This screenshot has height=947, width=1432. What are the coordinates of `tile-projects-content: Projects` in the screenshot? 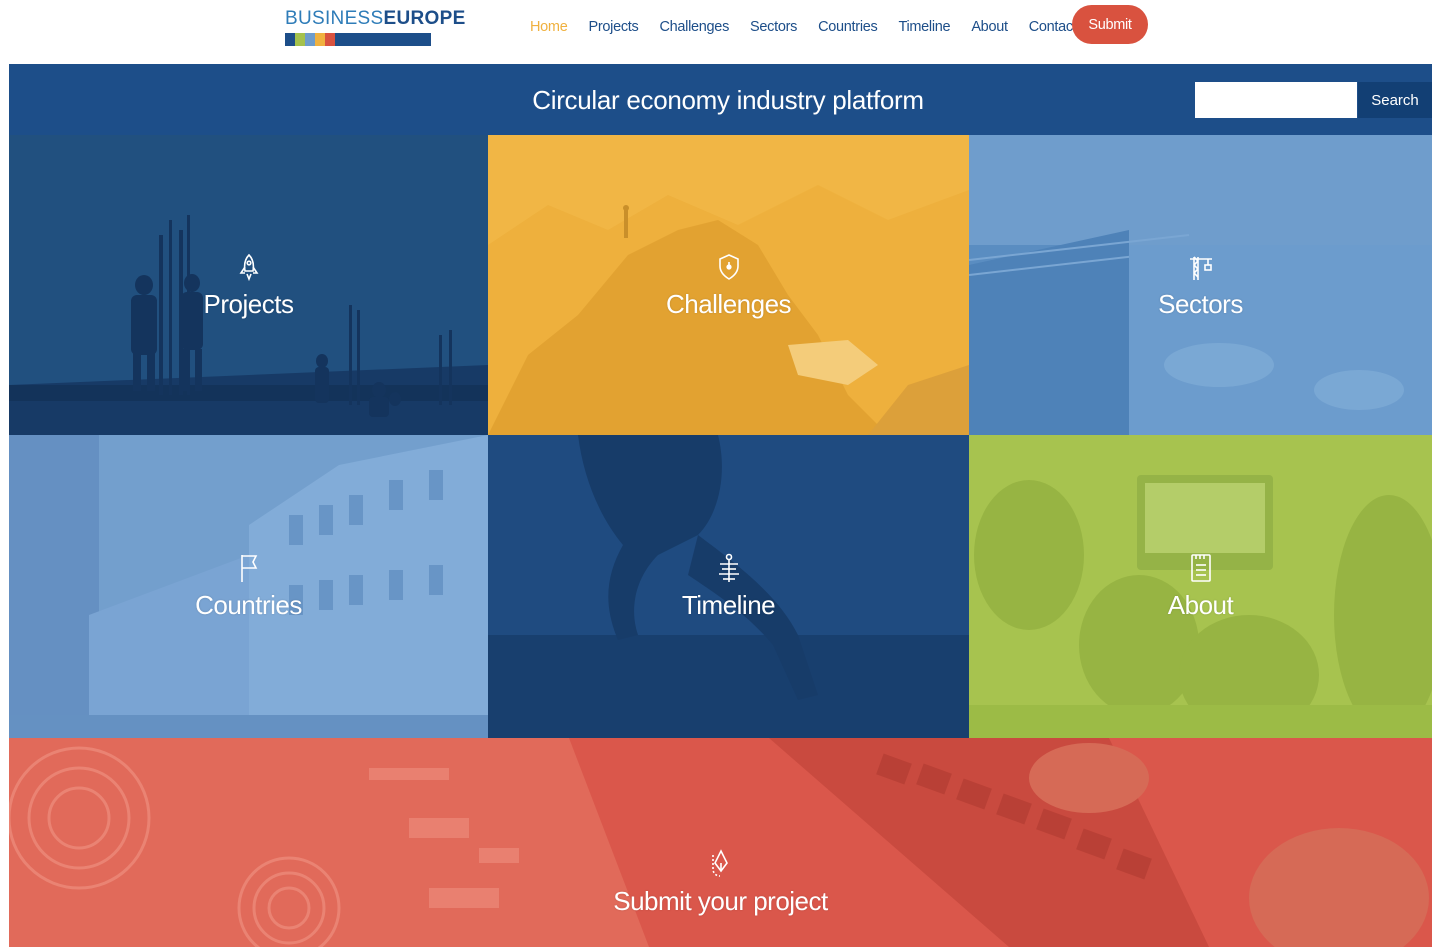 It's located at (248, 285).